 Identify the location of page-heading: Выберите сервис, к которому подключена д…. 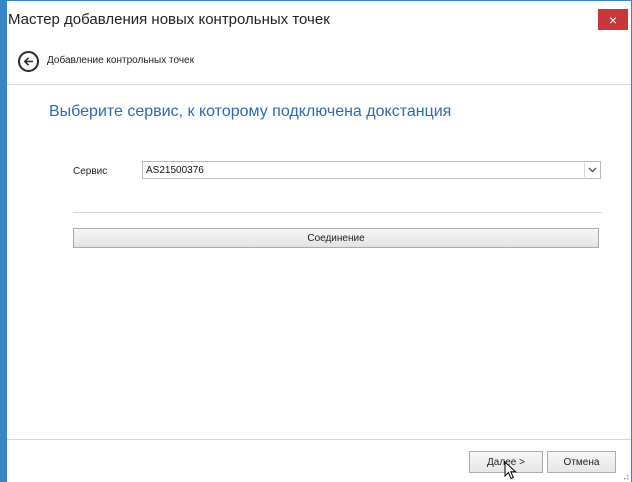
(250, 111).